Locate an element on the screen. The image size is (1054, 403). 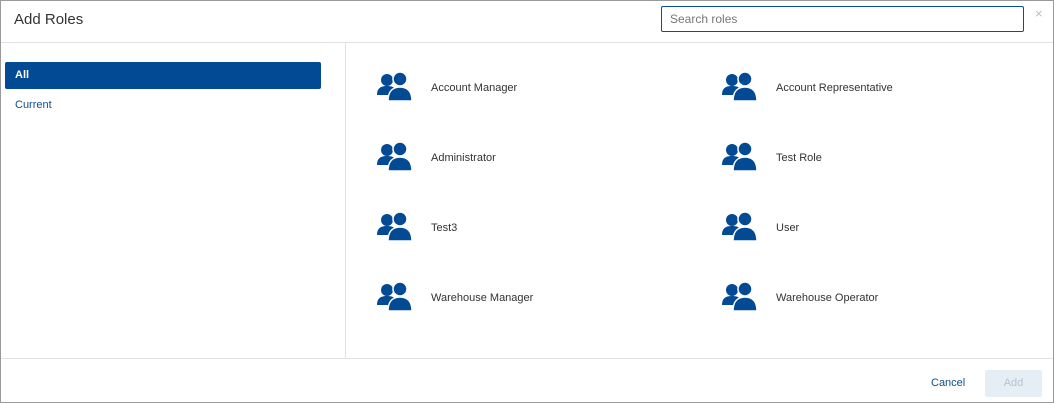
role-label: Account Manager is located at coordinates (474, 88).